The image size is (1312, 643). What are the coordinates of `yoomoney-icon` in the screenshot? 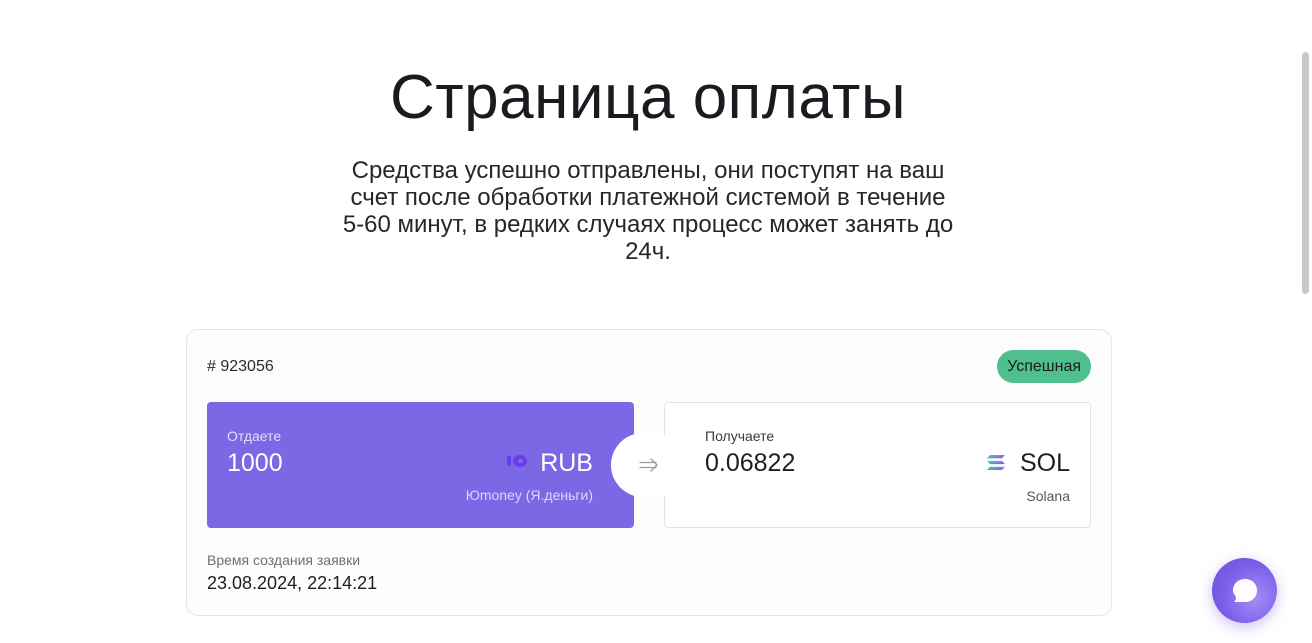 It's located at (517, 461).